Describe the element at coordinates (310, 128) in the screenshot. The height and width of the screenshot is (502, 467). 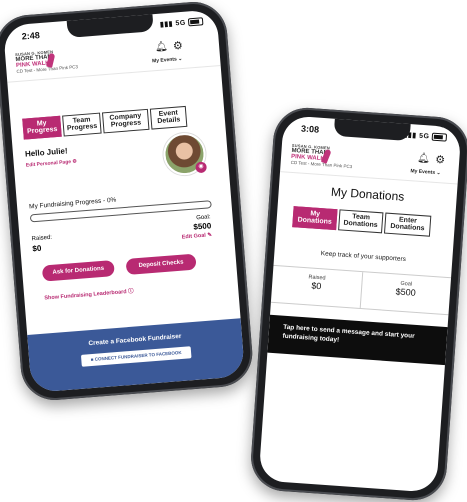
I see `status-time: 3:08` at that location.